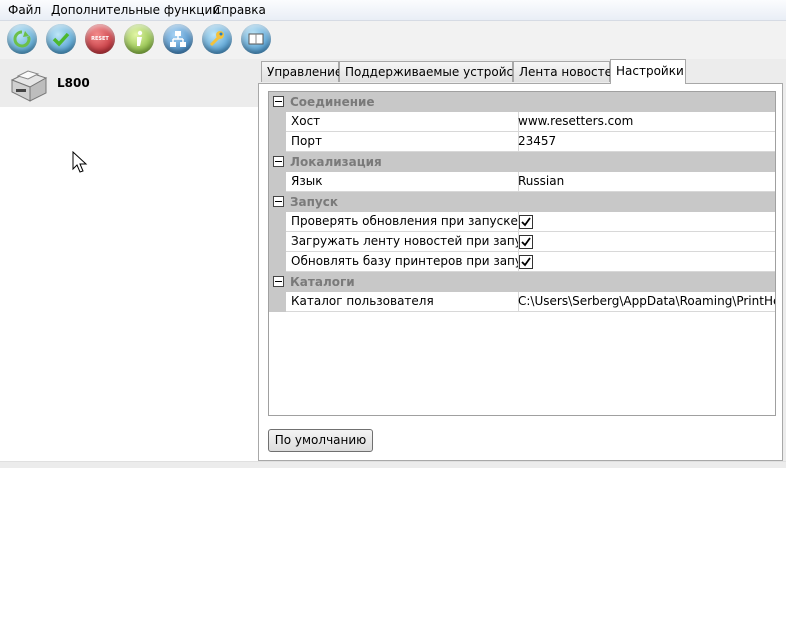 The height and width of the screenshot is (641, 786). Describe the element at coordinates (239, 10) in the screenshot. I see `menu-help: Справка` at that location.